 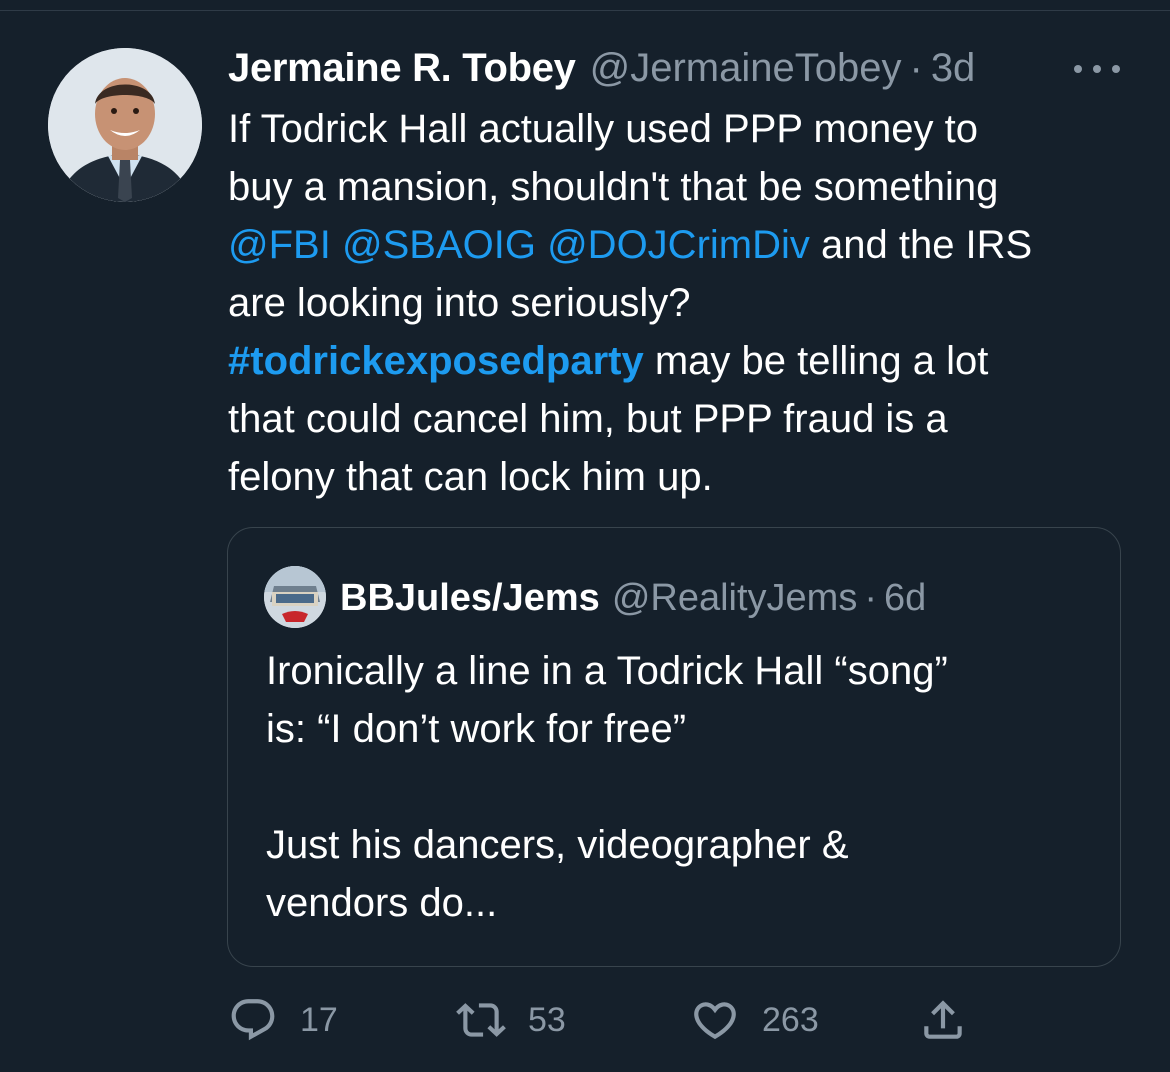 I want to click on quoted-text-line, so click(x=681, y=787).